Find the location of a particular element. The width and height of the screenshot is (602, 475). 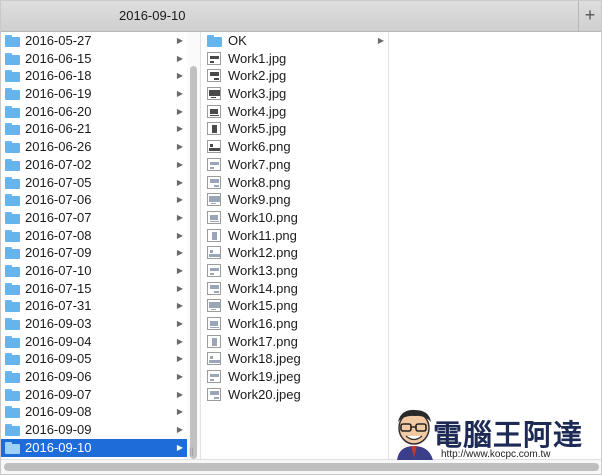

folder-name: 2016-07-05 is located at coordinates (58, 182).